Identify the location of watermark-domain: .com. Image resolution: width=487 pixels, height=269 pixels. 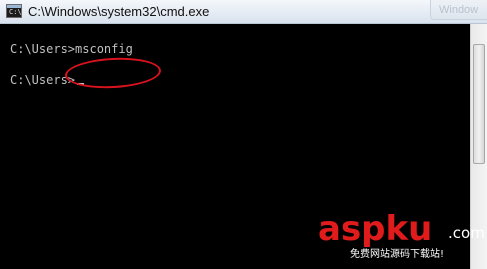
(466, 233).